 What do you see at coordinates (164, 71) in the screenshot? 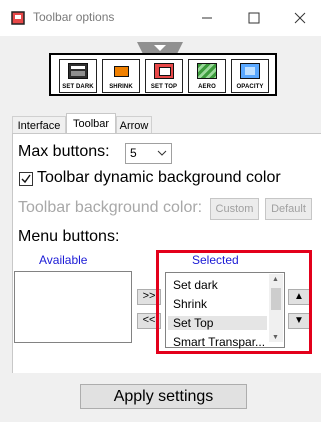
I see `set-top-icon` at bounding box center [164, 71].